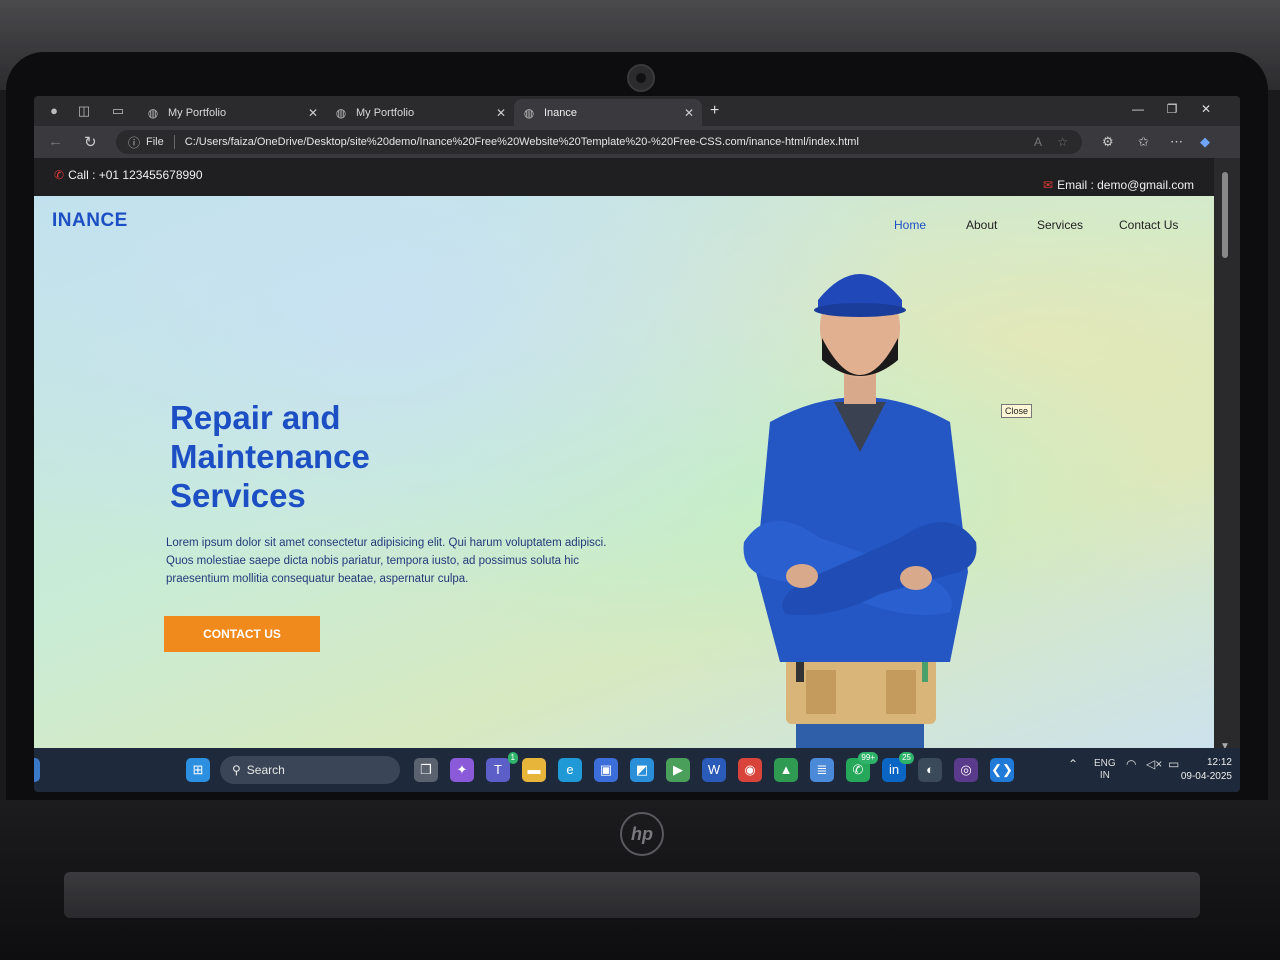 This screenshot has width=1280, height=960. What do you see at coordinates (1206, 770) in the screenshot?
I see `taskbar-clock: 12:12 09-04-2025` at bounding box center [1206, 770].